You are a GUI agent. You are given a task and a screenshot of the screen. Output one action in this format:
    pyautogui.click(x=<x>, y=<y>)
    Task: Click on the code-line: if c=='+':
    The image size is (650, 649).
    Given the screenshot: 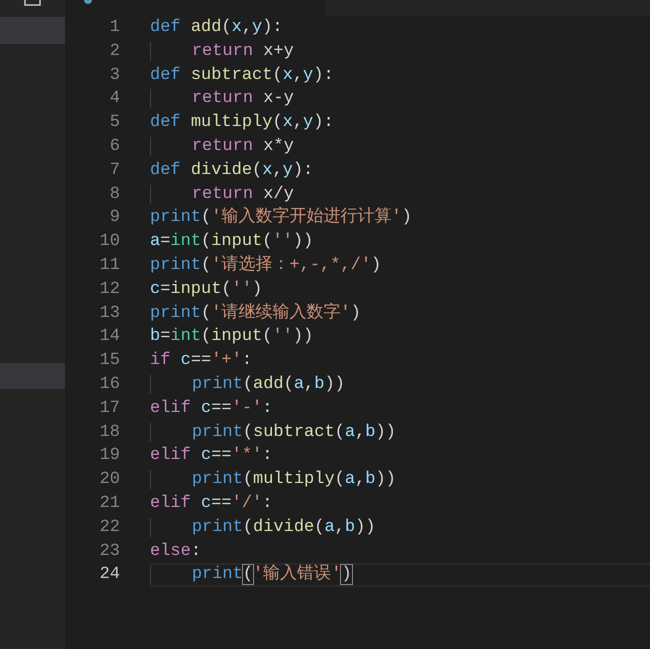 What is the action you would take?
    pyautogui.click(x=202, y=361)
    